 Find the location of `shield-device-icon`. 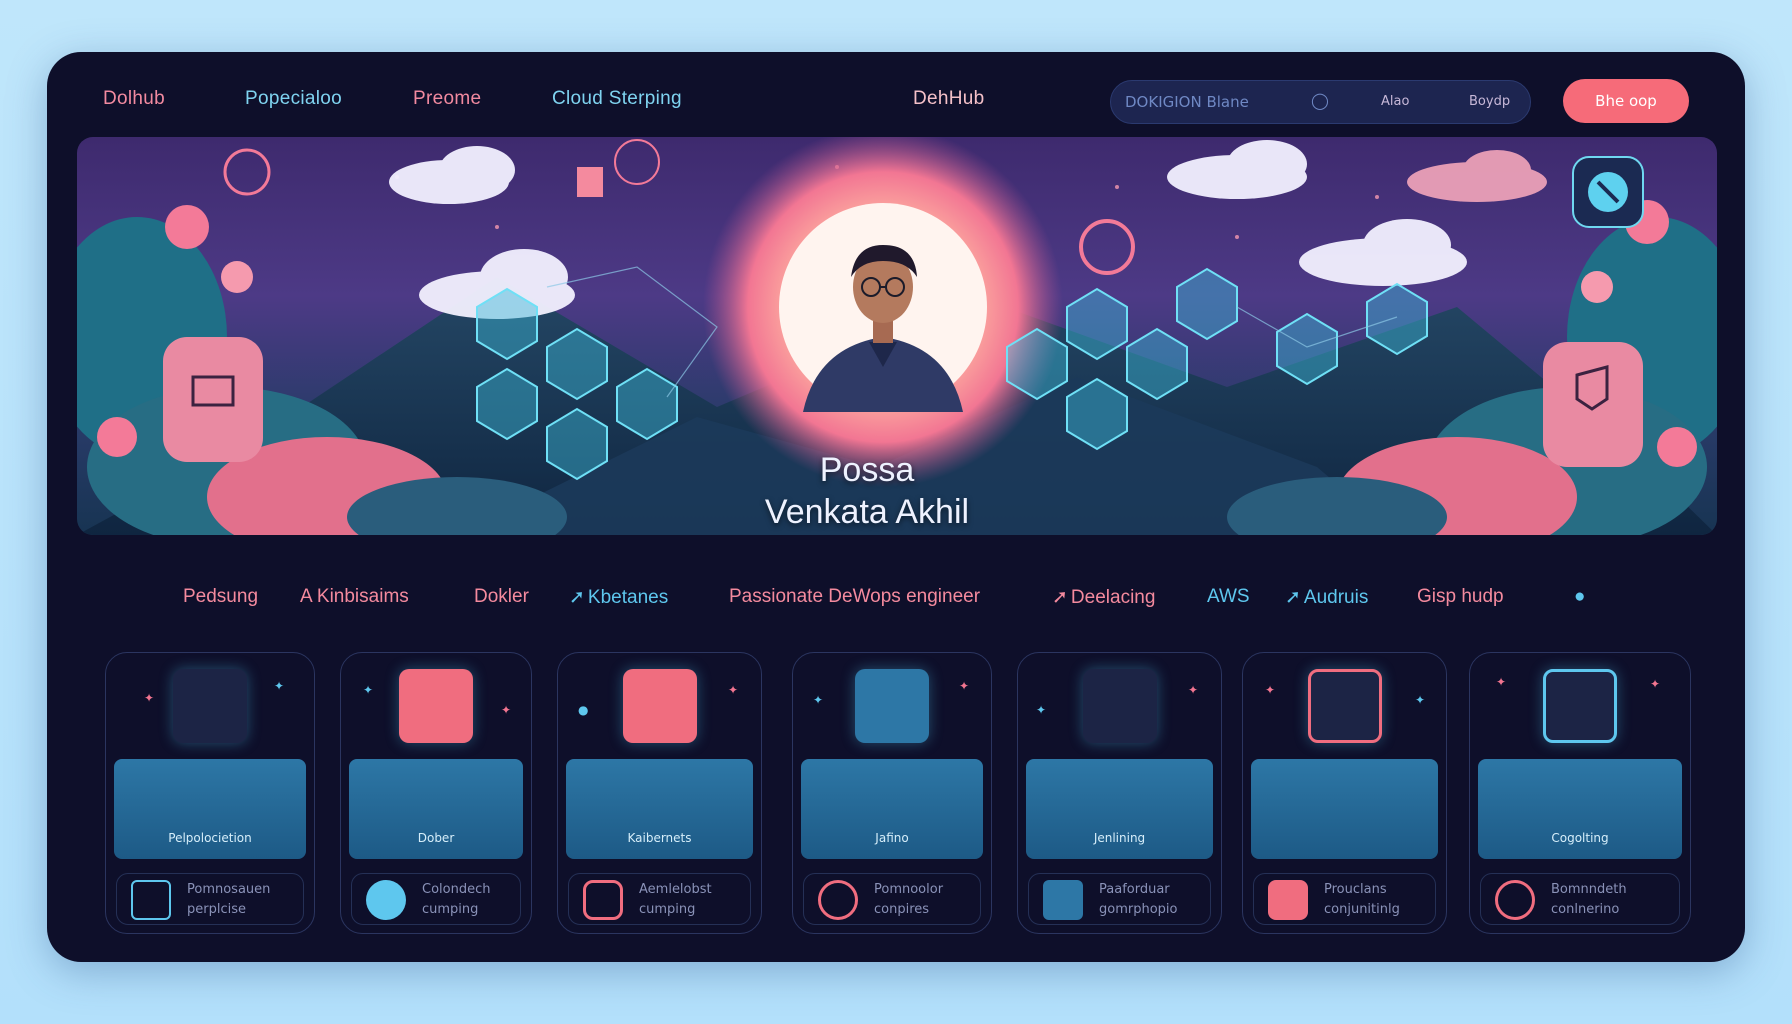

shield-device-icon is located at coordinates (1593, 404).